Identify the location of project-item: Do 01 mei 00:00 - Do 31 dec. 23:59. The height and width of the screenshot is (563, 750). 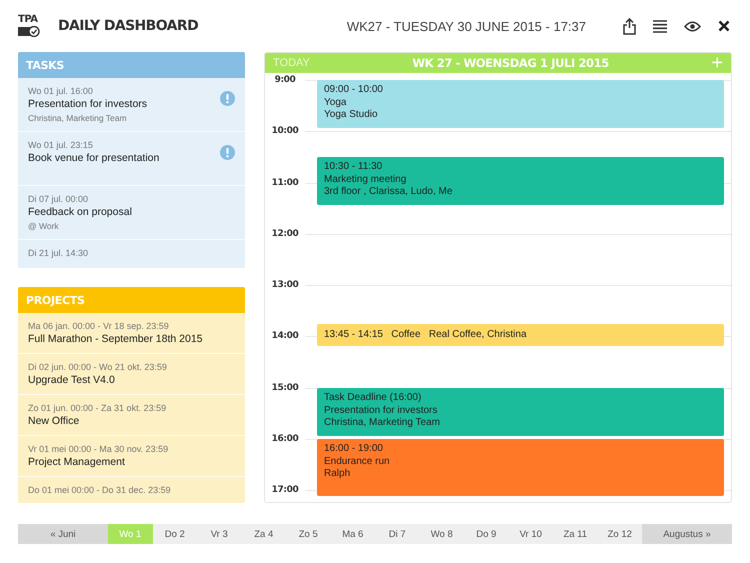
(131, 490).